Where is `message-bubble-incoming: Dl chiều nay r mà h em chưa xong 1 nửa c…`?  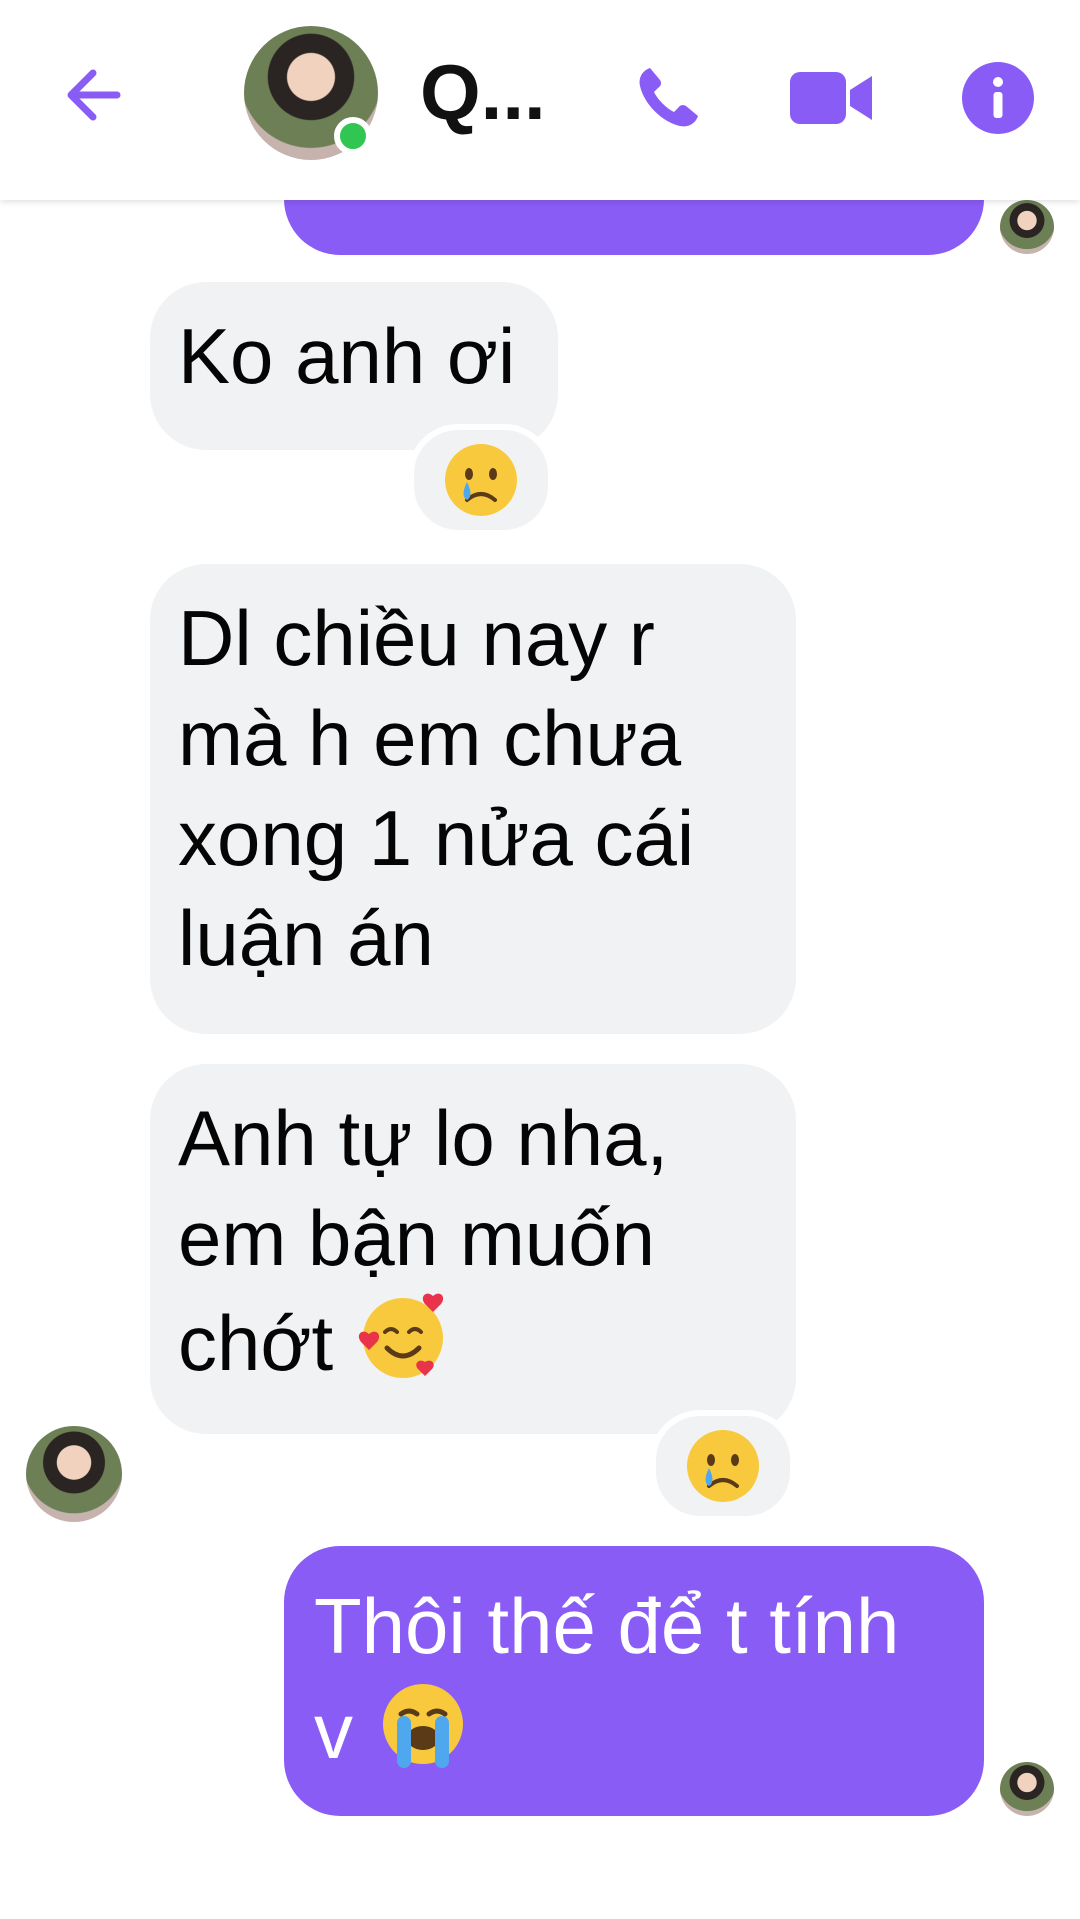
message-bubble-incoming: Dl chiều nay r mà h em chưa xong 1 nửa c… is located at coordinates (473, 799).